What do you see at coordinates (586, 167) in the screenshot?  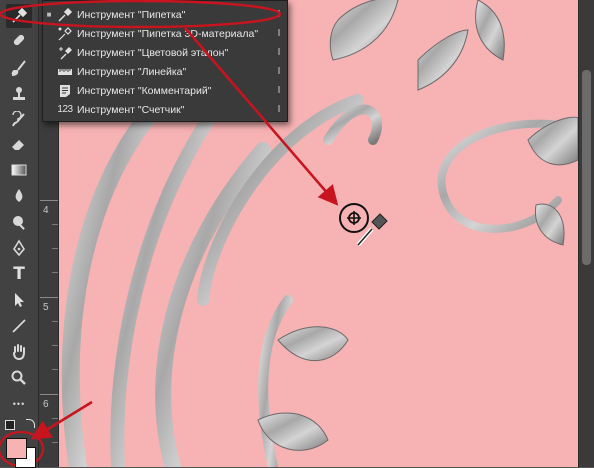 I see `scrollbar-thumb` at bounding box center [586, 167].